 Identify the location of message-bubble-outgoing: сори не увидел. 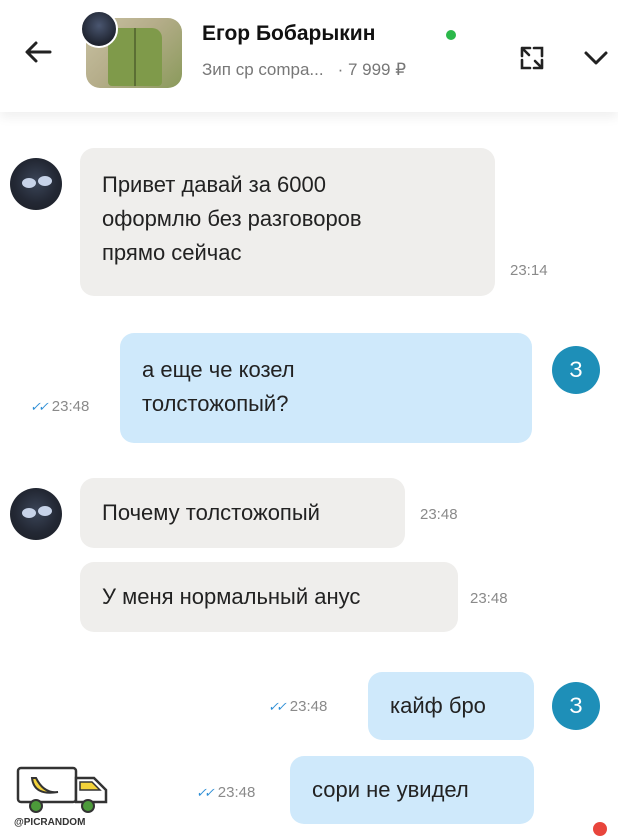
(412, 790).